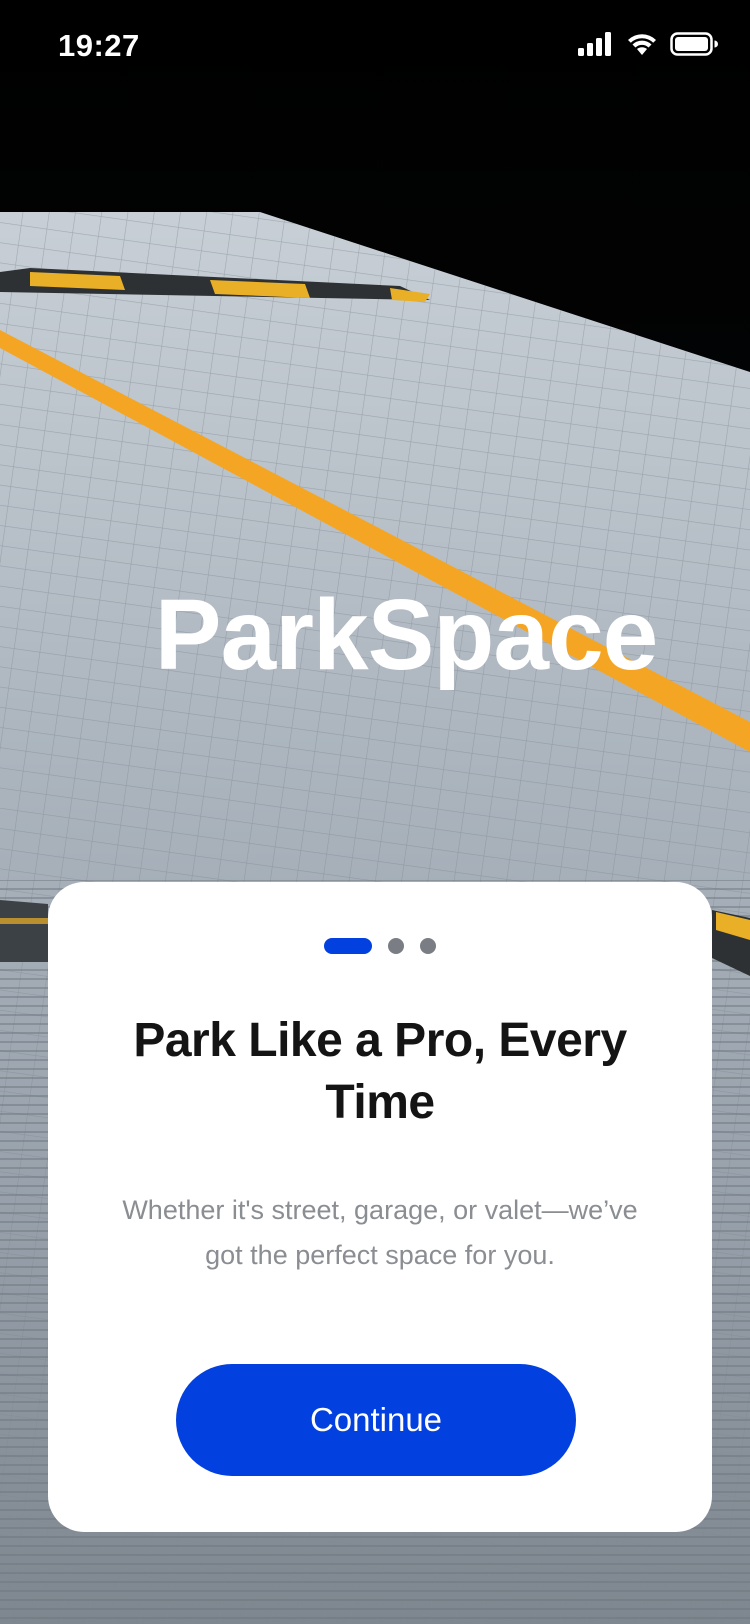  What do you see at coordinates (380, 946) in the screenshot?
I see `page-indicator` at bounding box center [380, 946].